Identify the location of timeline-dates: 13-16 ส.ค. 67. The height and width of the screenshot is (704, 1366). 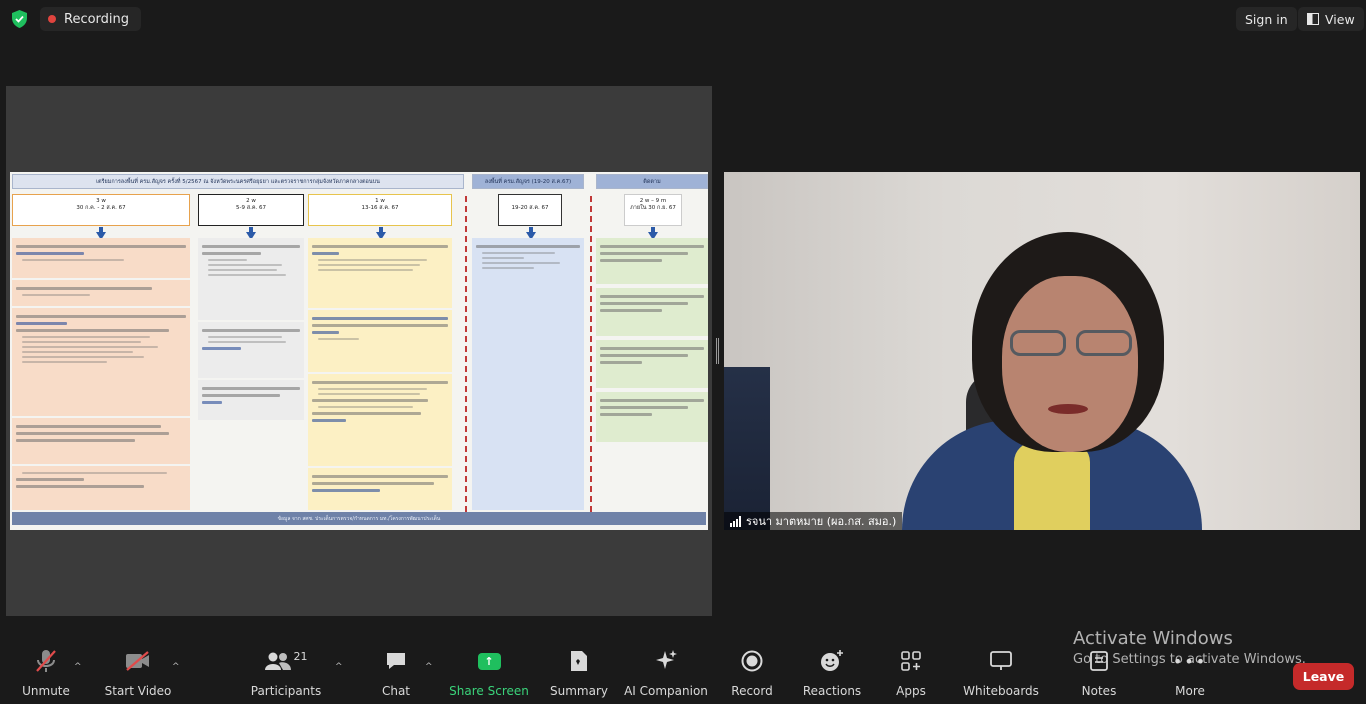
(380, 208).